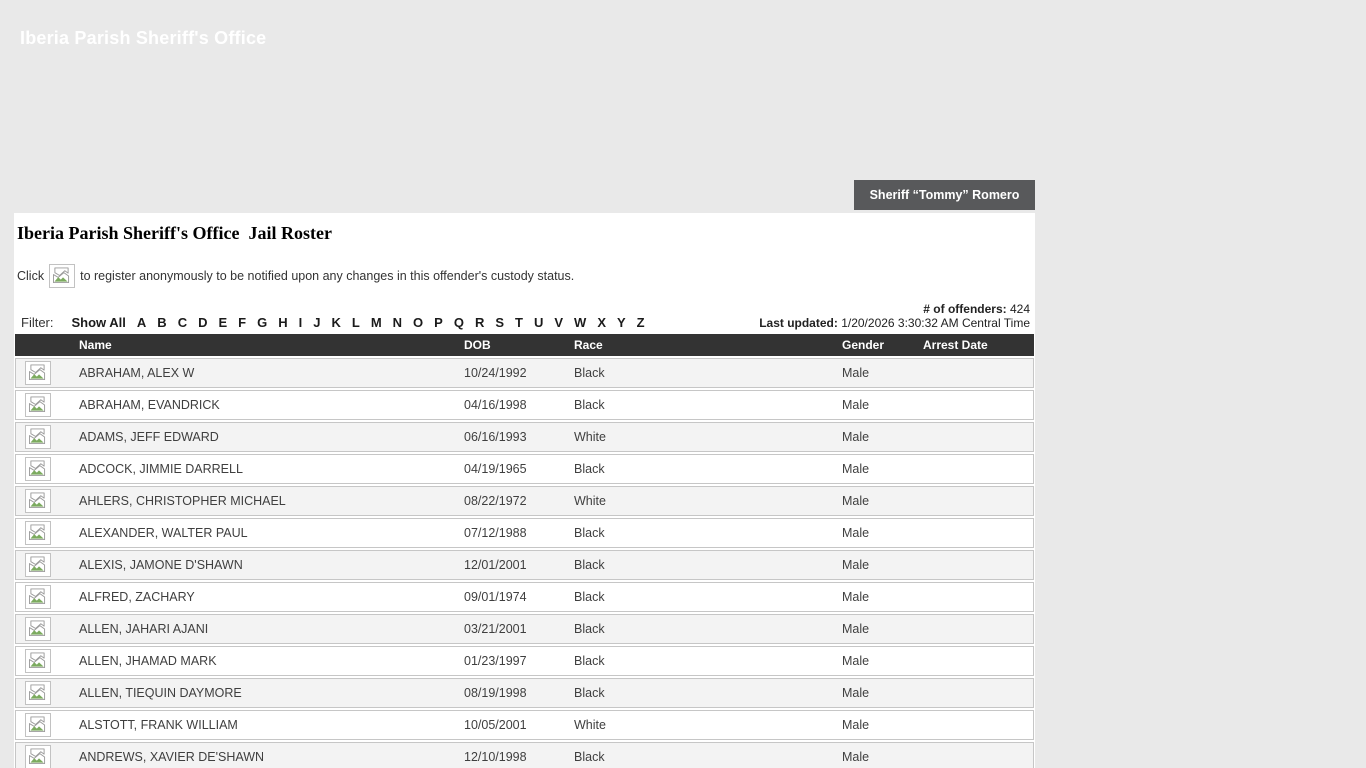 Image resolution: width=1366 pixels, height=768 pixels. What do you see at coordinates (242, 322) in the screenshot?
I see `filter-link-letter-f: F` at bounding box center [242, 322].